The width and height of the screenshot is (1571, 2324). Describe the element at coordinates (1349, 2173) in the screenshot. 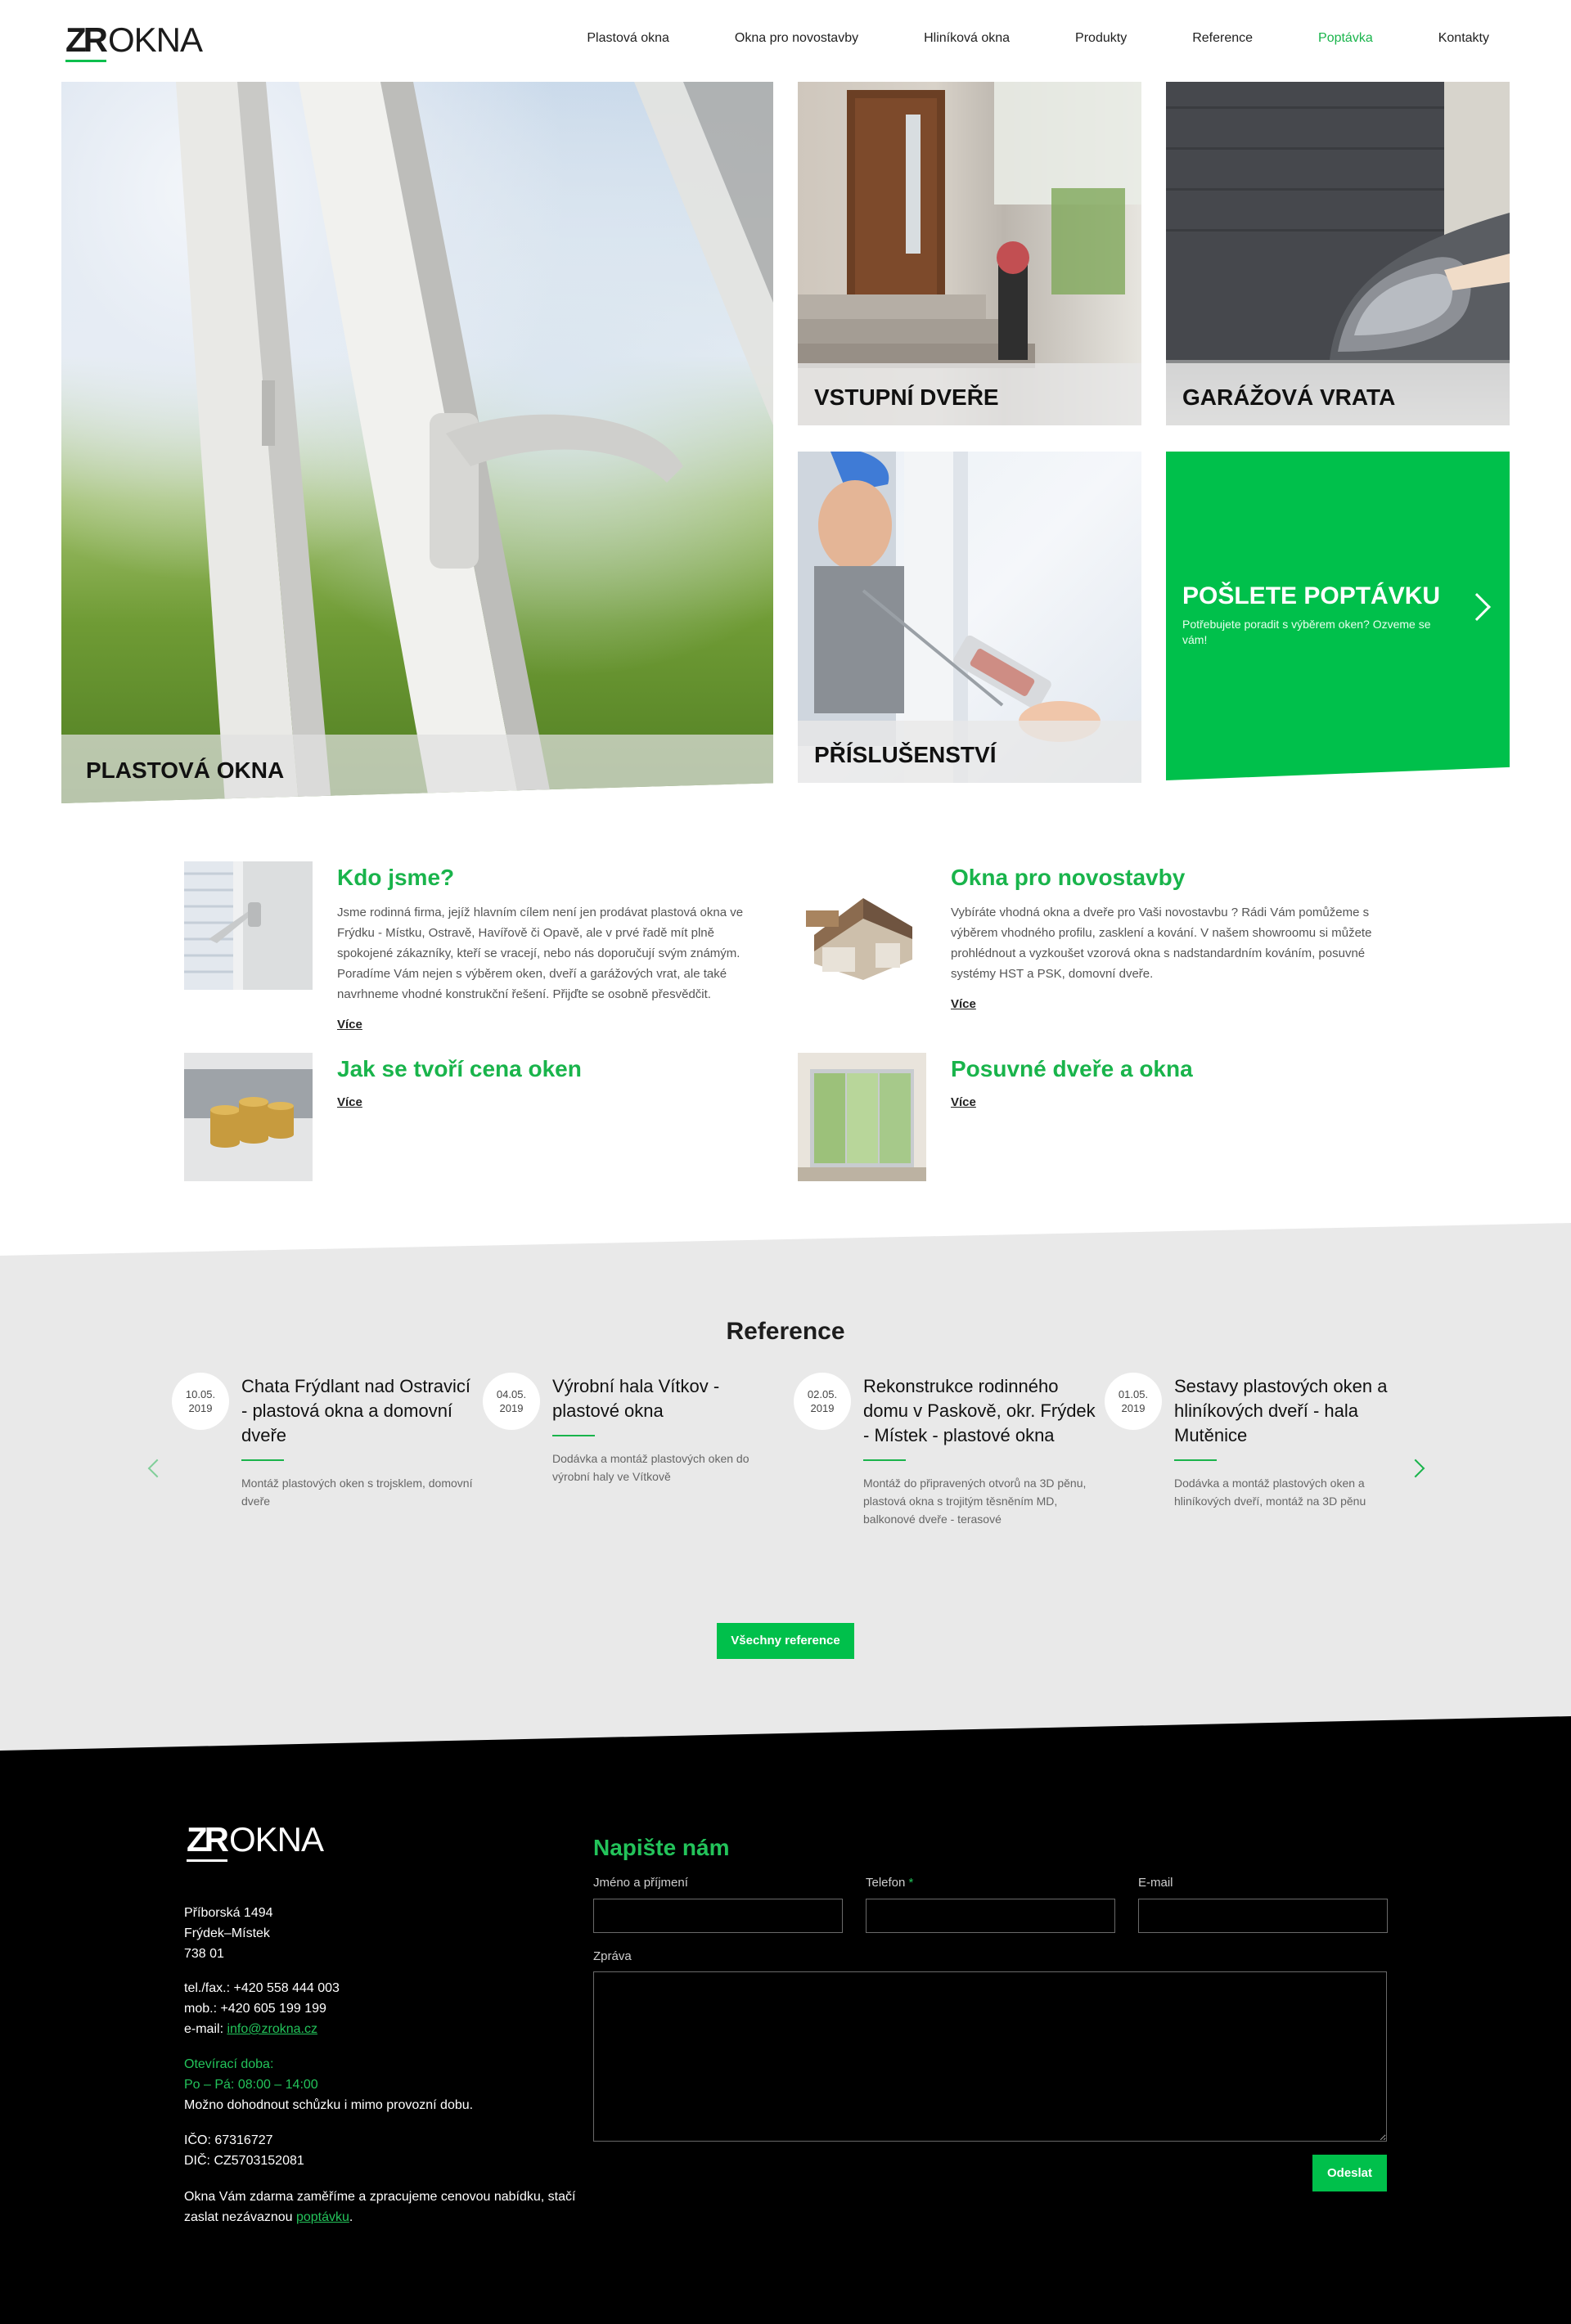

I see `submit-button: Odeslat` at that location.